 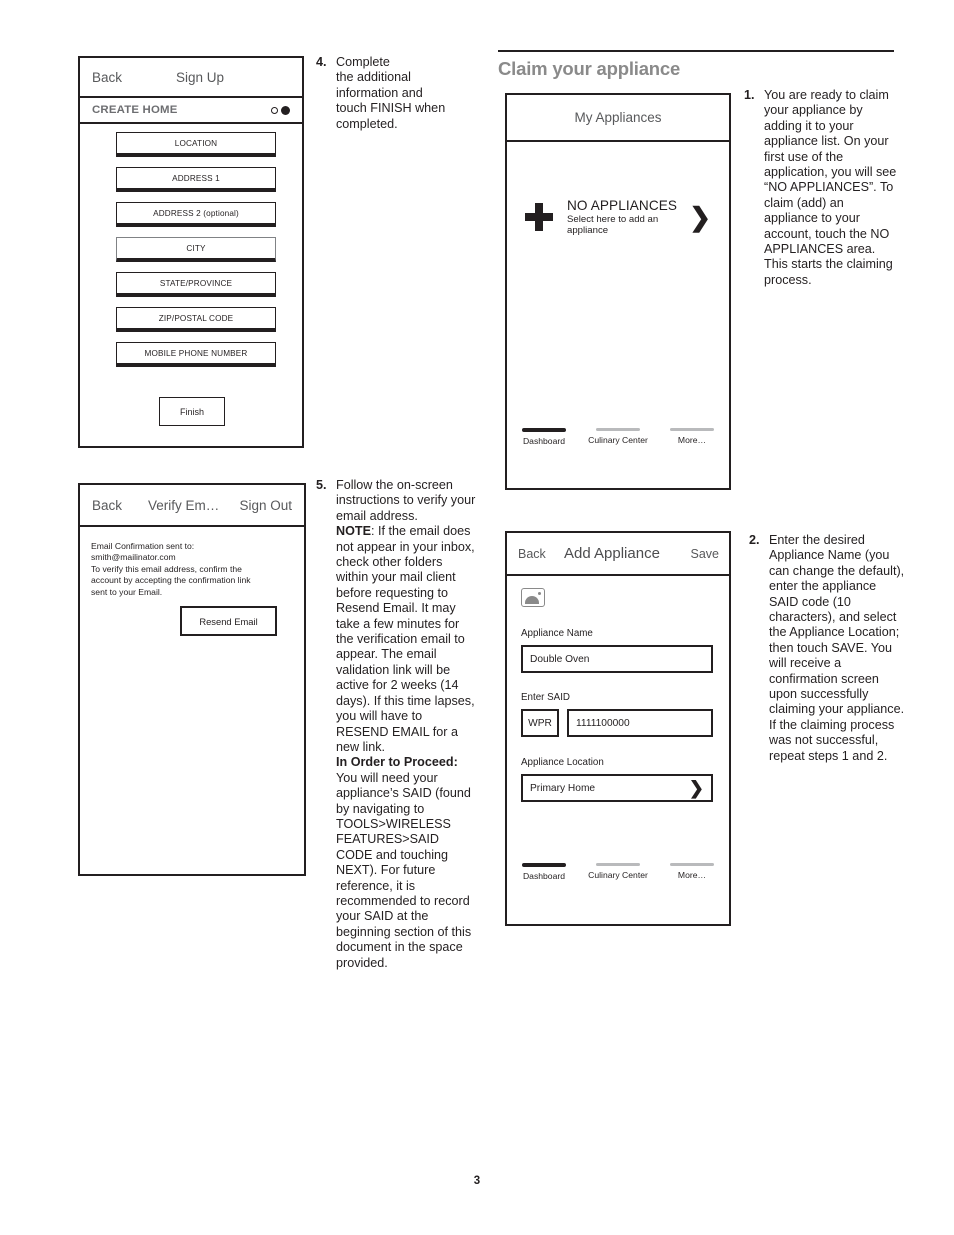 I want to click on step-2-number: 2., so click(x=754, y=540).